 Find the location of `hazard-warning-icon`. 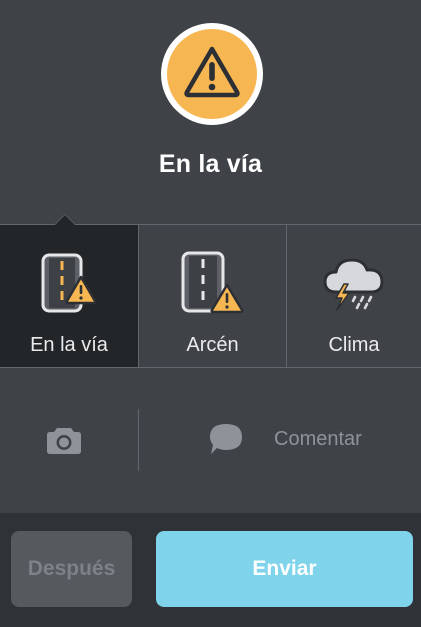

hazard-warning-icon is located at coordinates (212, 74).